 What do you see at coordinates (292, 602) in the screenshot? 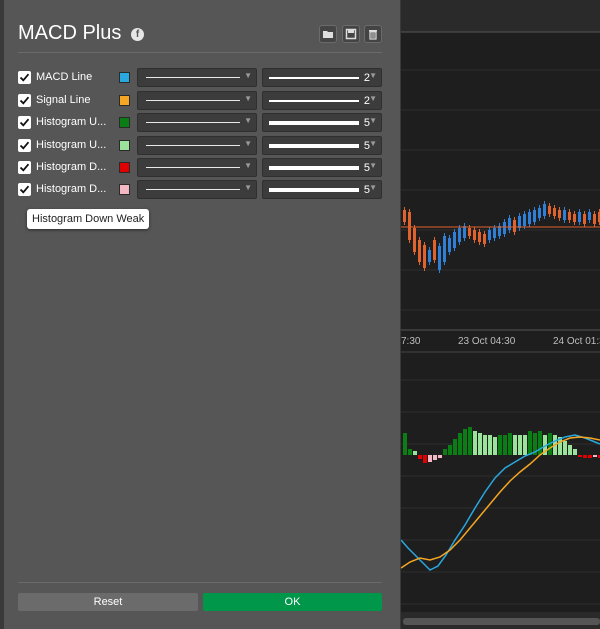
I see `ok-button: OK` at bounding box center [292, 602].